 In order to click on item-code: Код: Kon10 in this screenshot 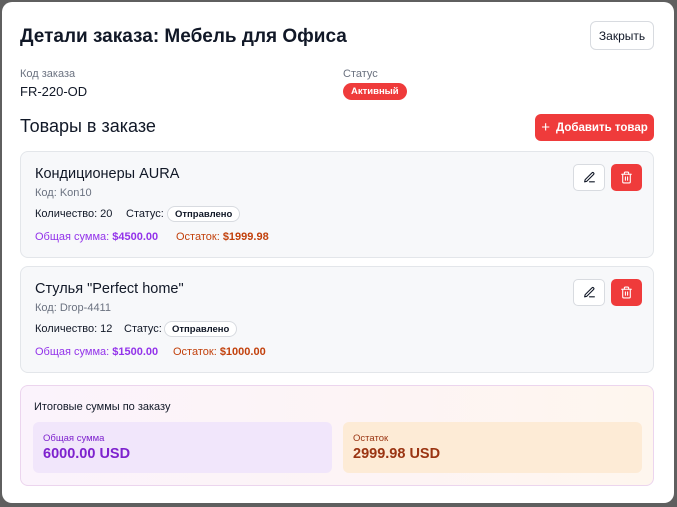, I will do `click(63, 193)`.